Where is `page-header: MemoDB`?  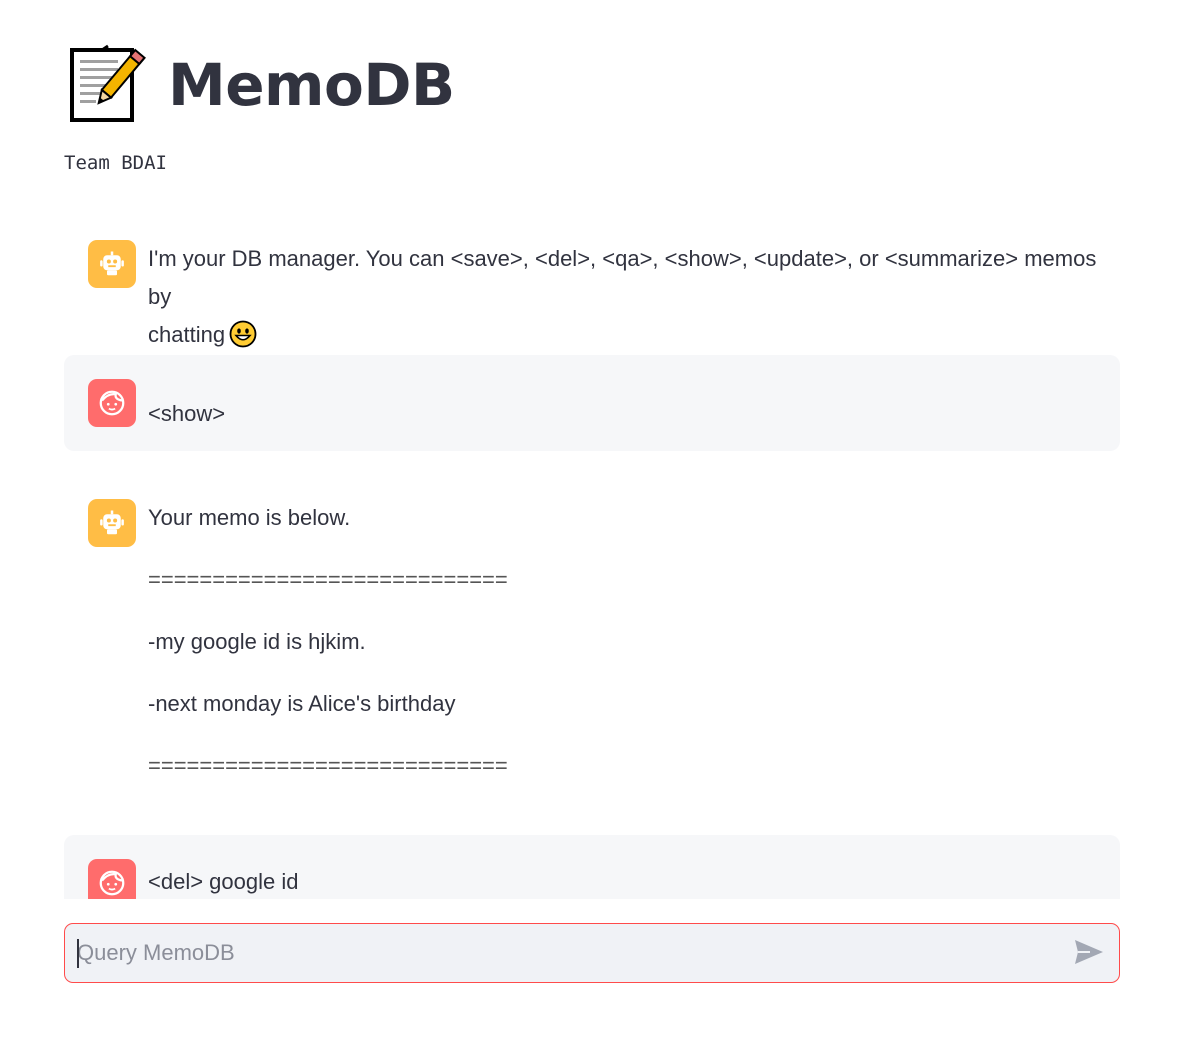 page-header: MemoDB is located at coordinates (260, 85).